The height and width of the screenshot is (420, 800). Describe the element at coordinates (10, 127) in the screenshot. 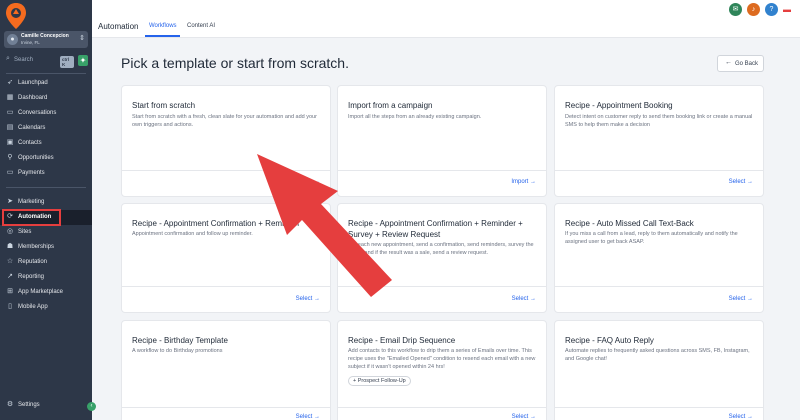

I see `calendar-icon: ▤` at that location.